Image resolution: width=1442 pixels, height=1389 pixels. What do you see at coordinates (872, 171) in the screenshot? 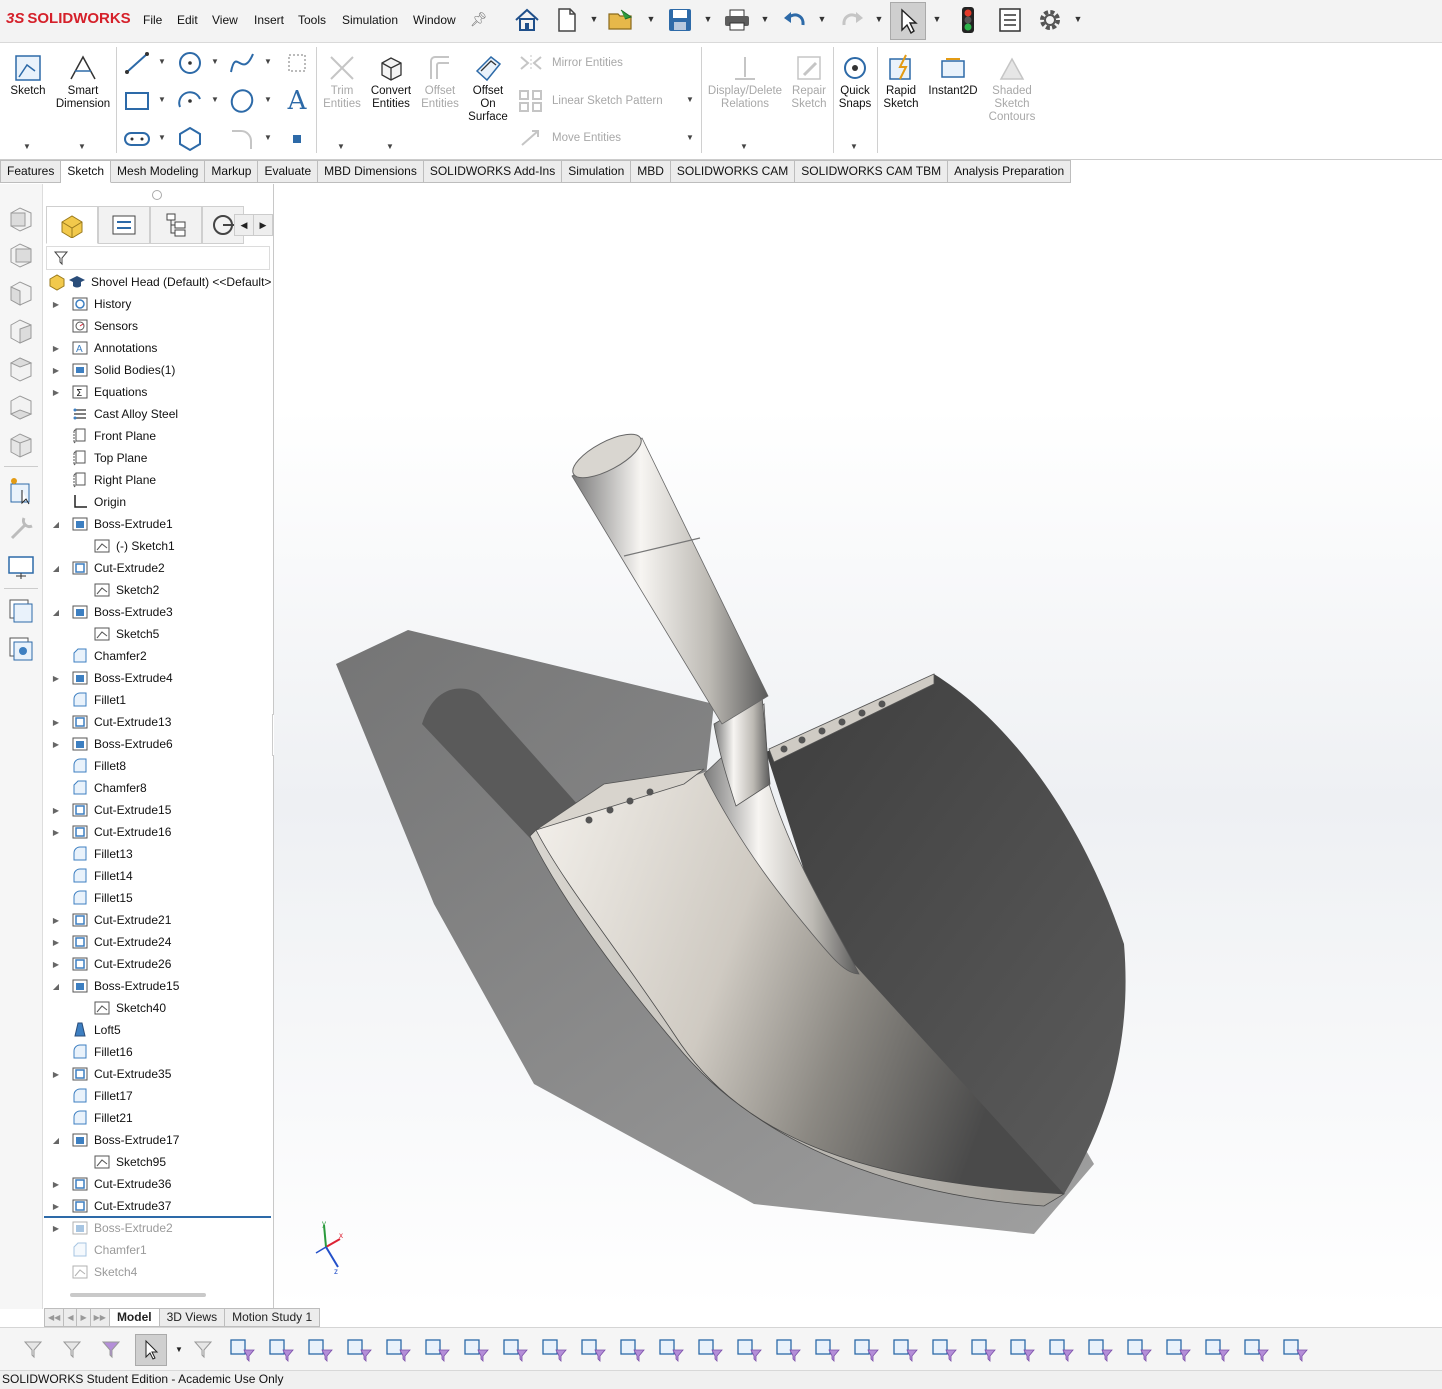
I see `tab-solidworks-cam-tbm: SOLIDWORKS CAM TBM` at bounding box center [872, 171].